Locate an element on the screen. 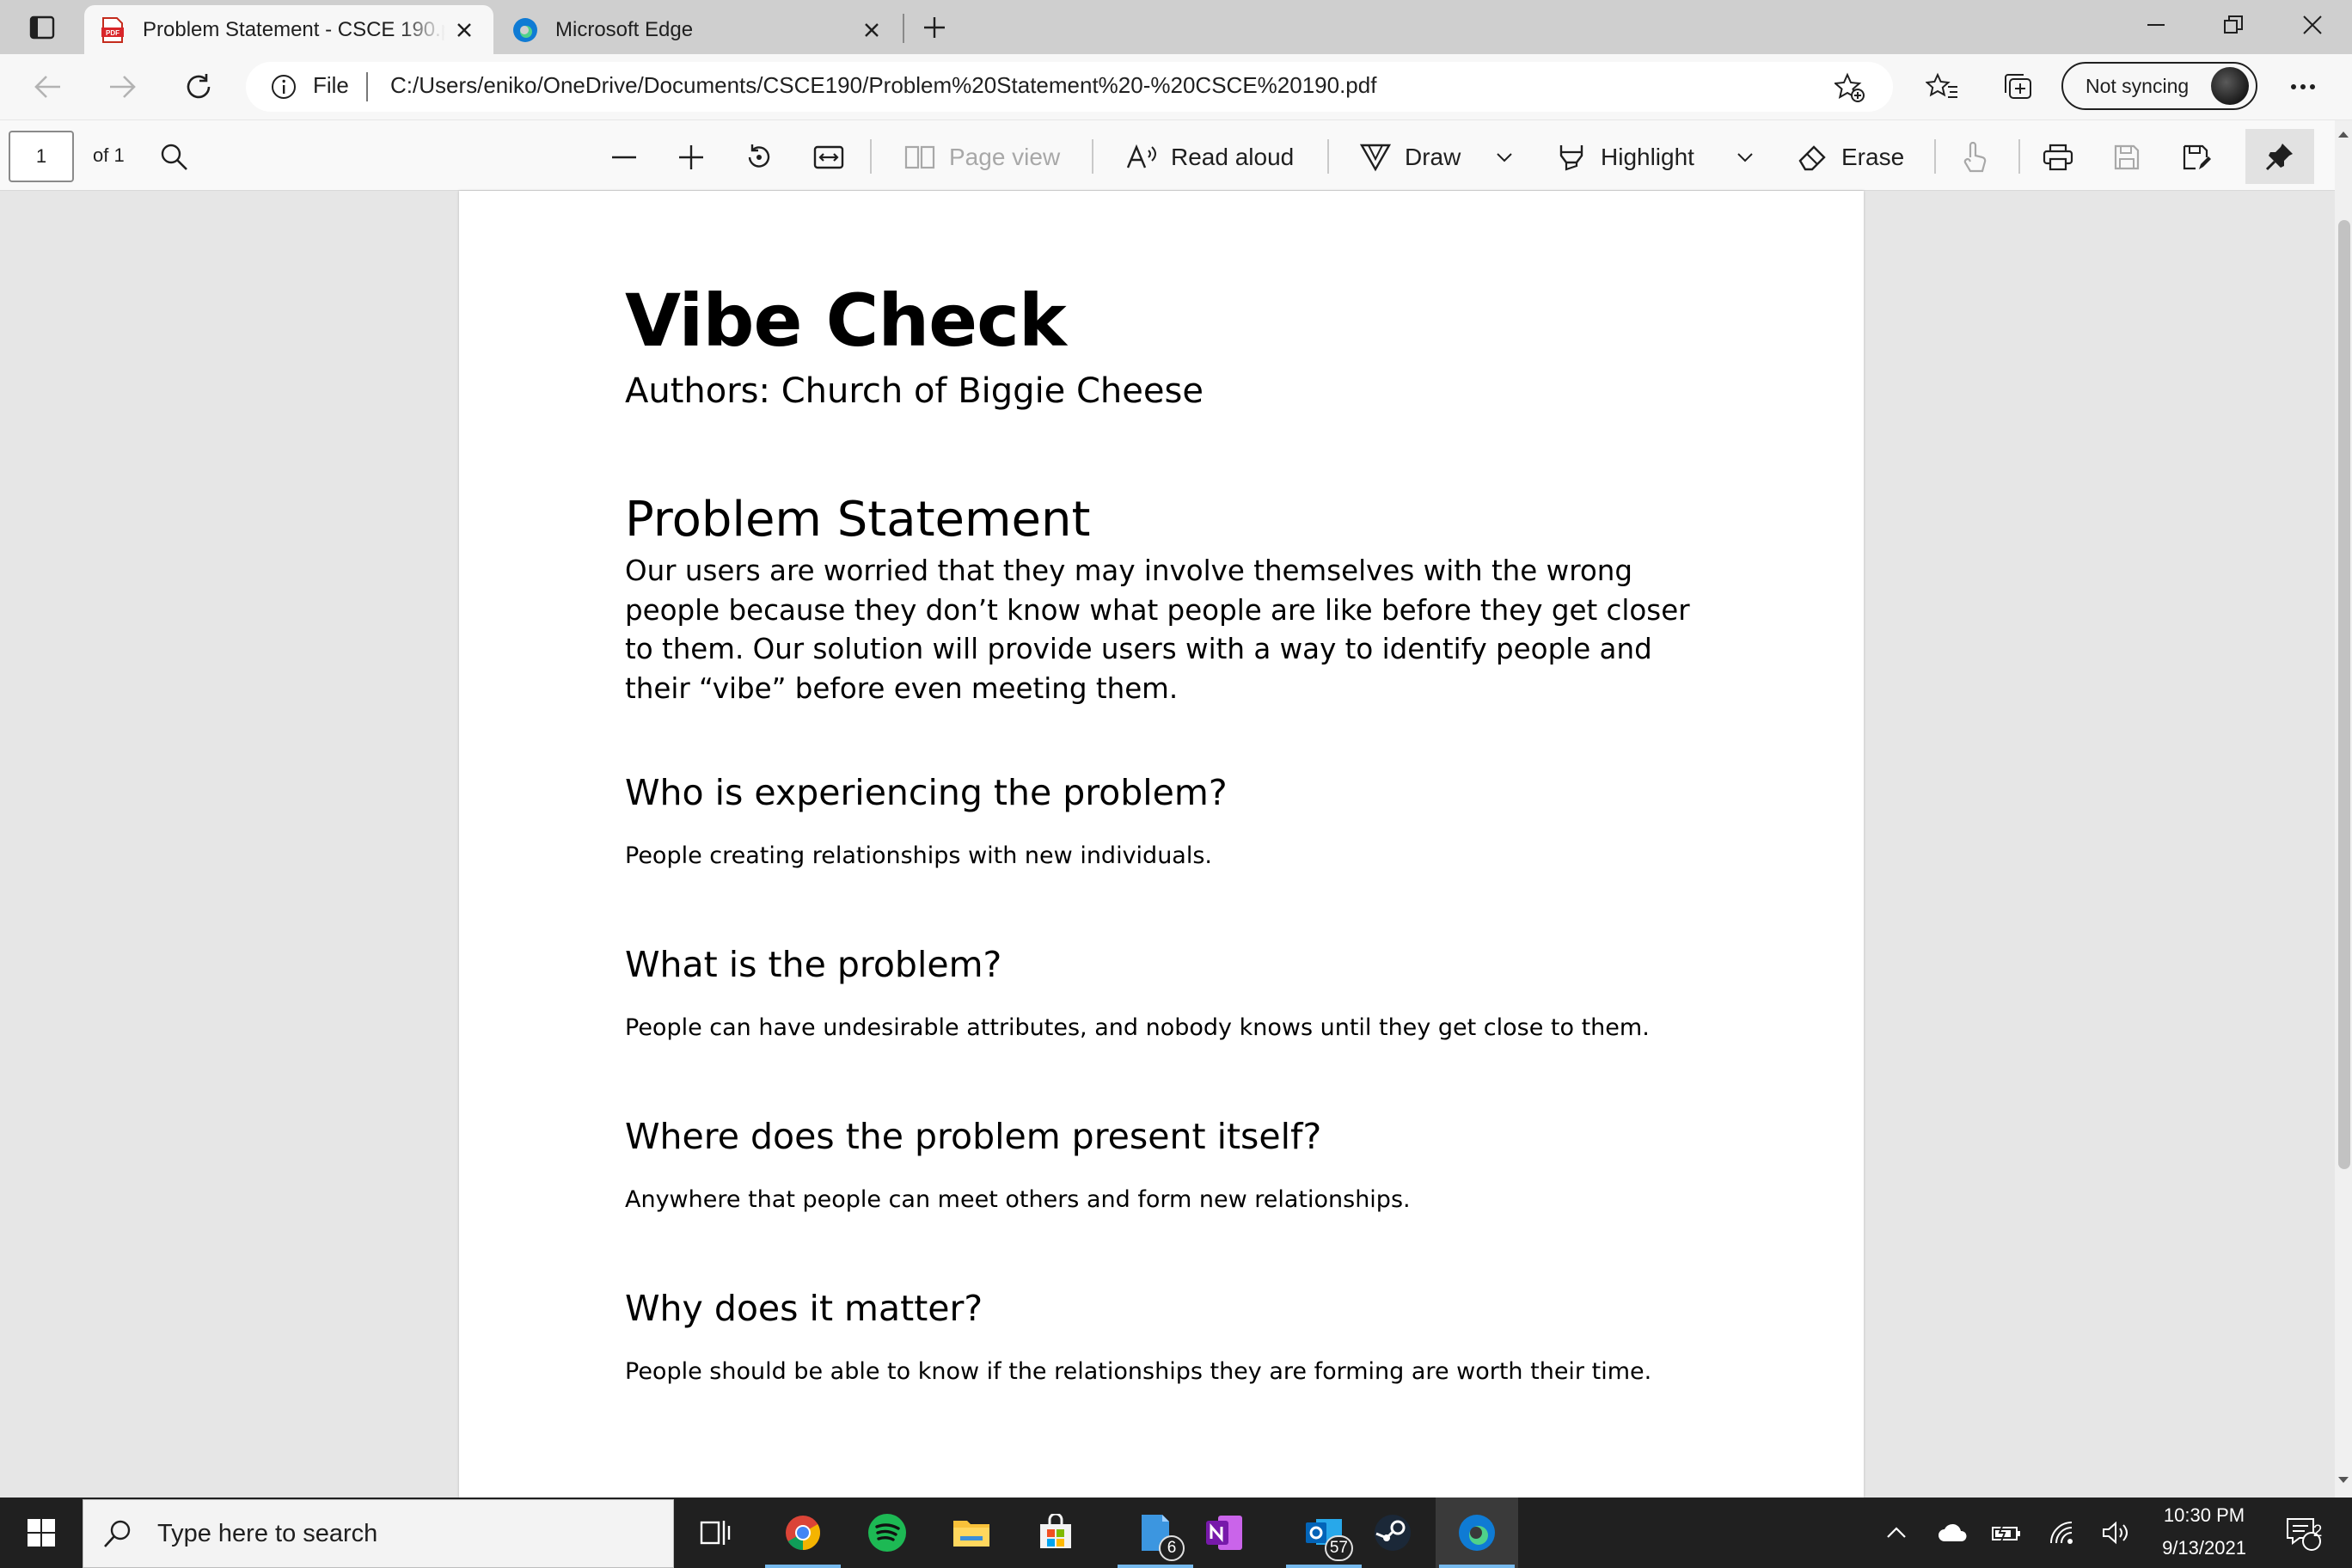  print-button is located at coordinates (2058, 157).